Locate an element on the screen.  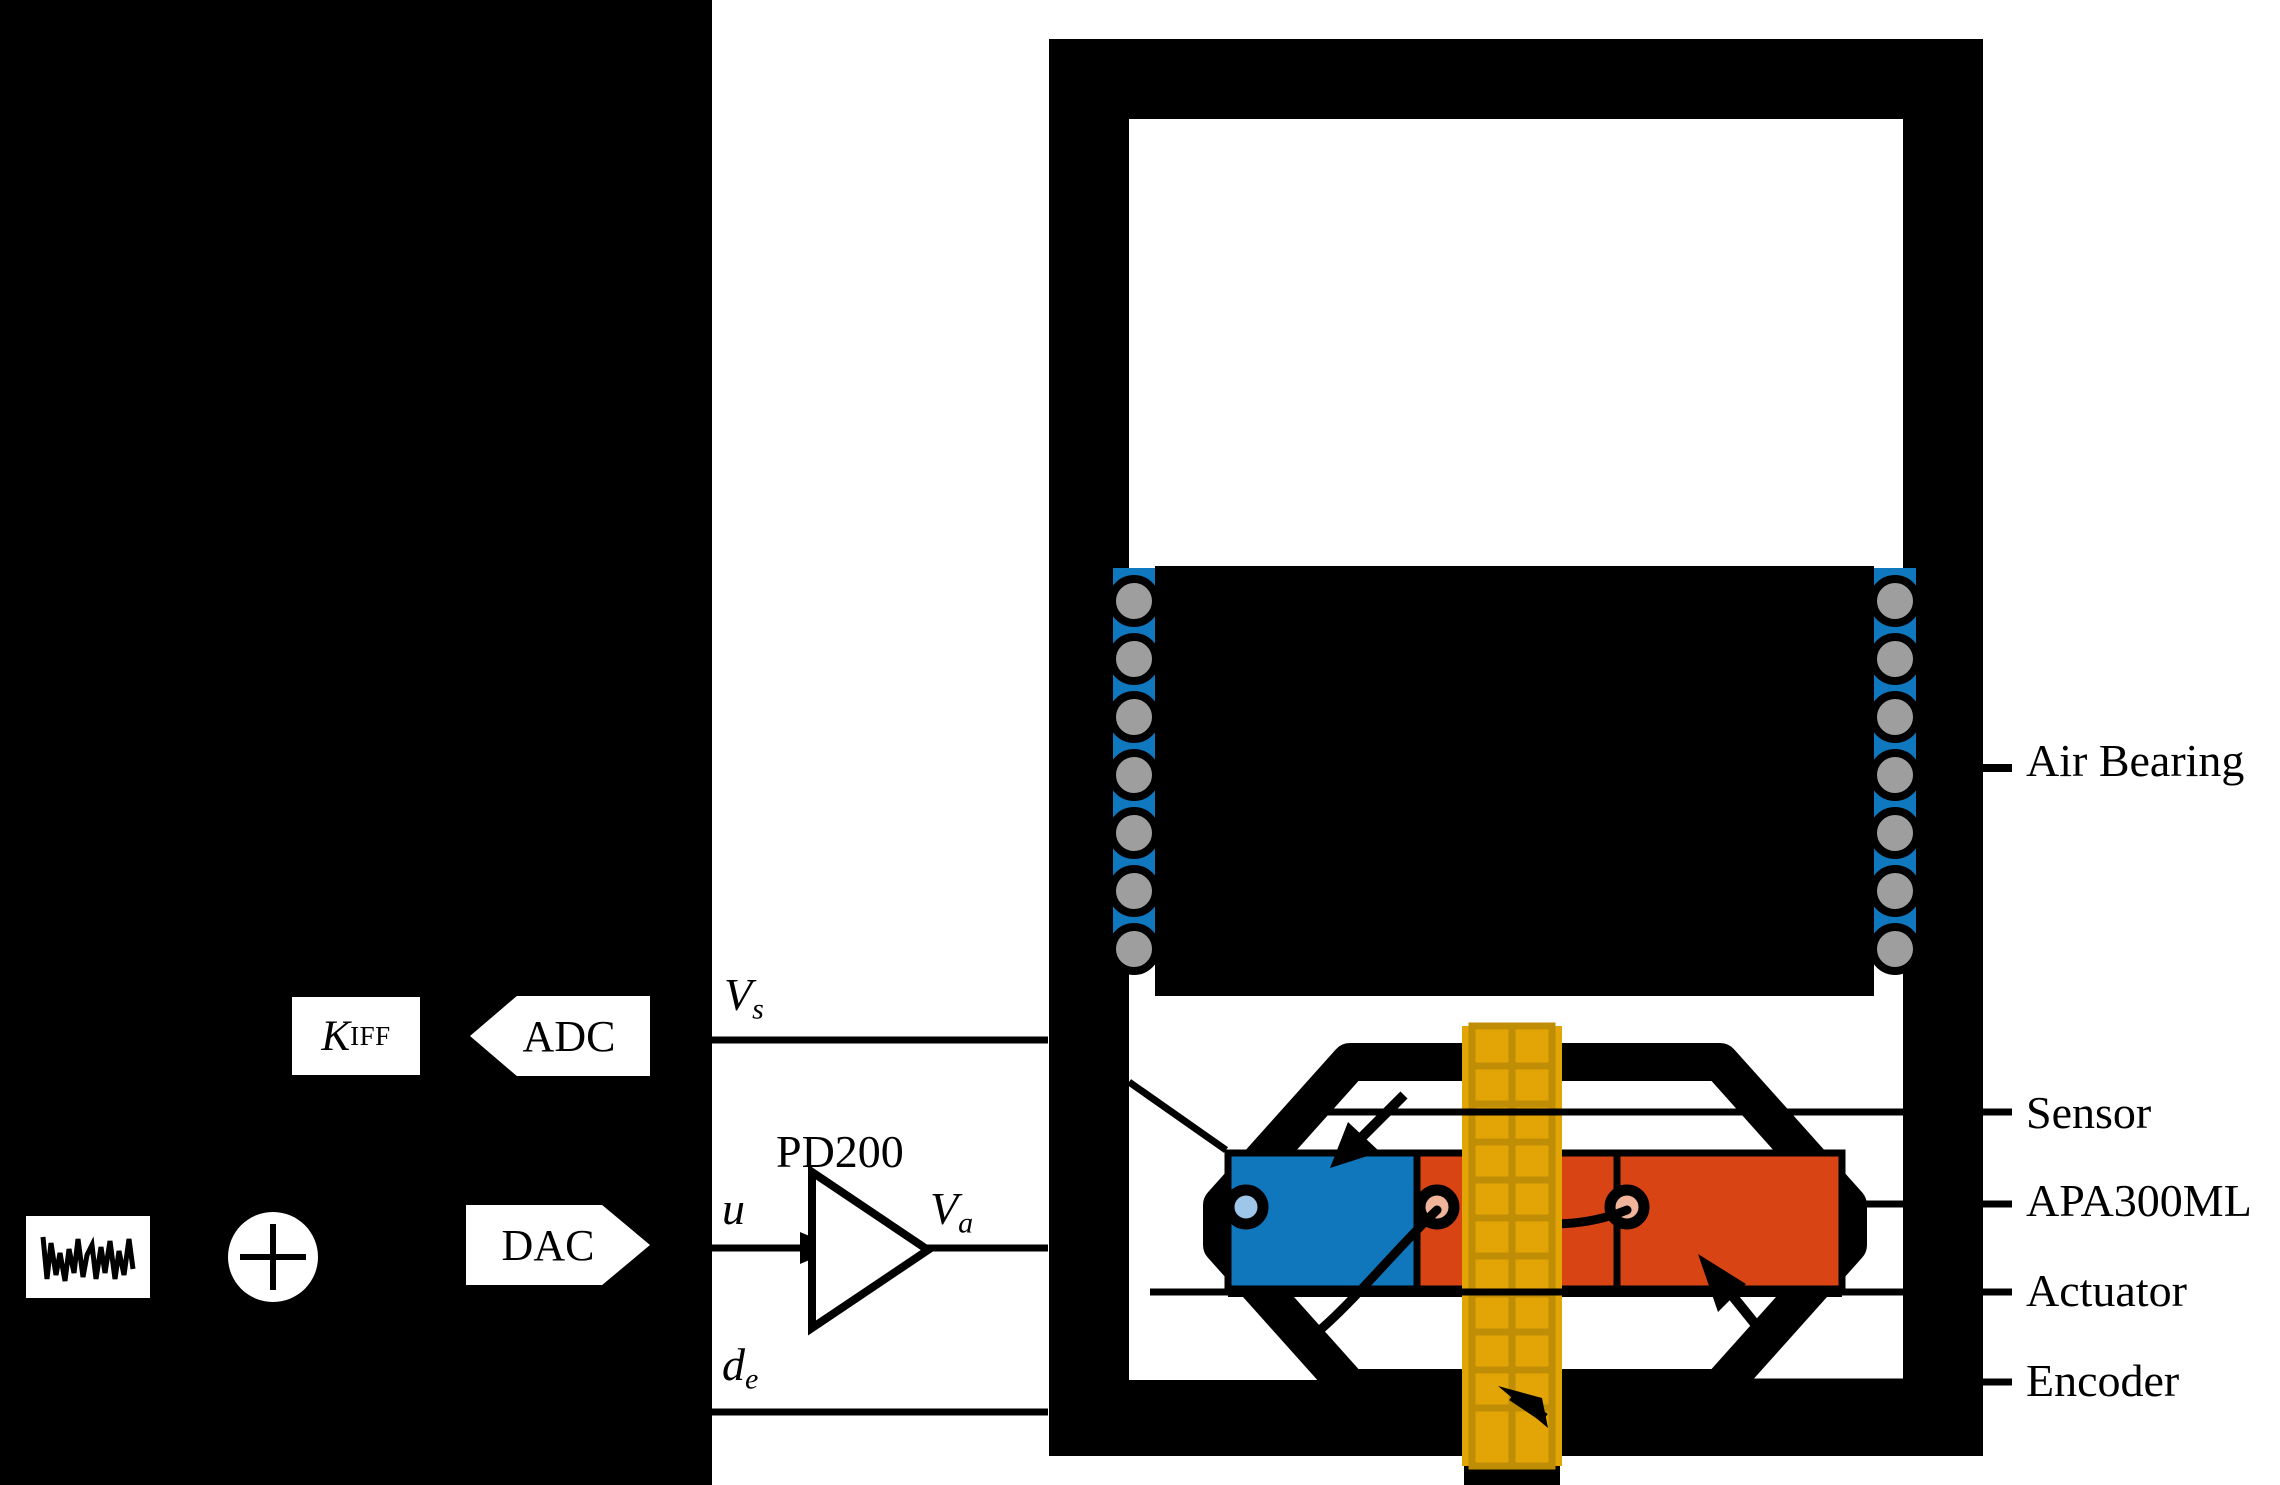
moving-mass is located at coordinates (1514, 781).